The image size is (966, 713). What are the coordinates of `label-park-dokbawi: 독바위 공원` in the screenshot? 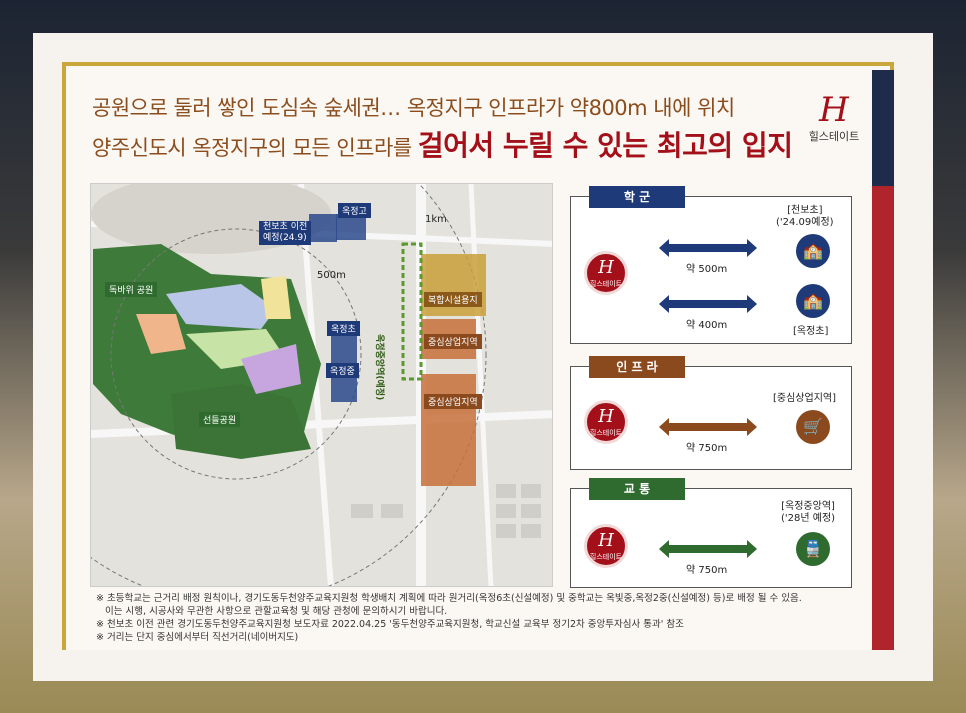 It's located at (131, 289).